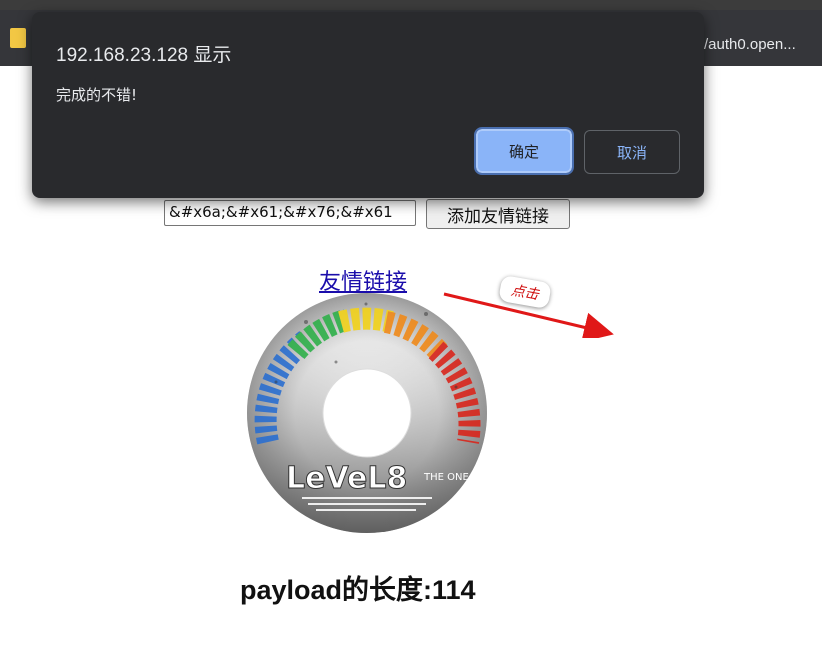 This screenshot has width=822, height=655. What do you see at coordinates (498, 214) in the screenshot?
I see `add-friend-link-button: 添加友情链接` at bounding box center [498, 214].